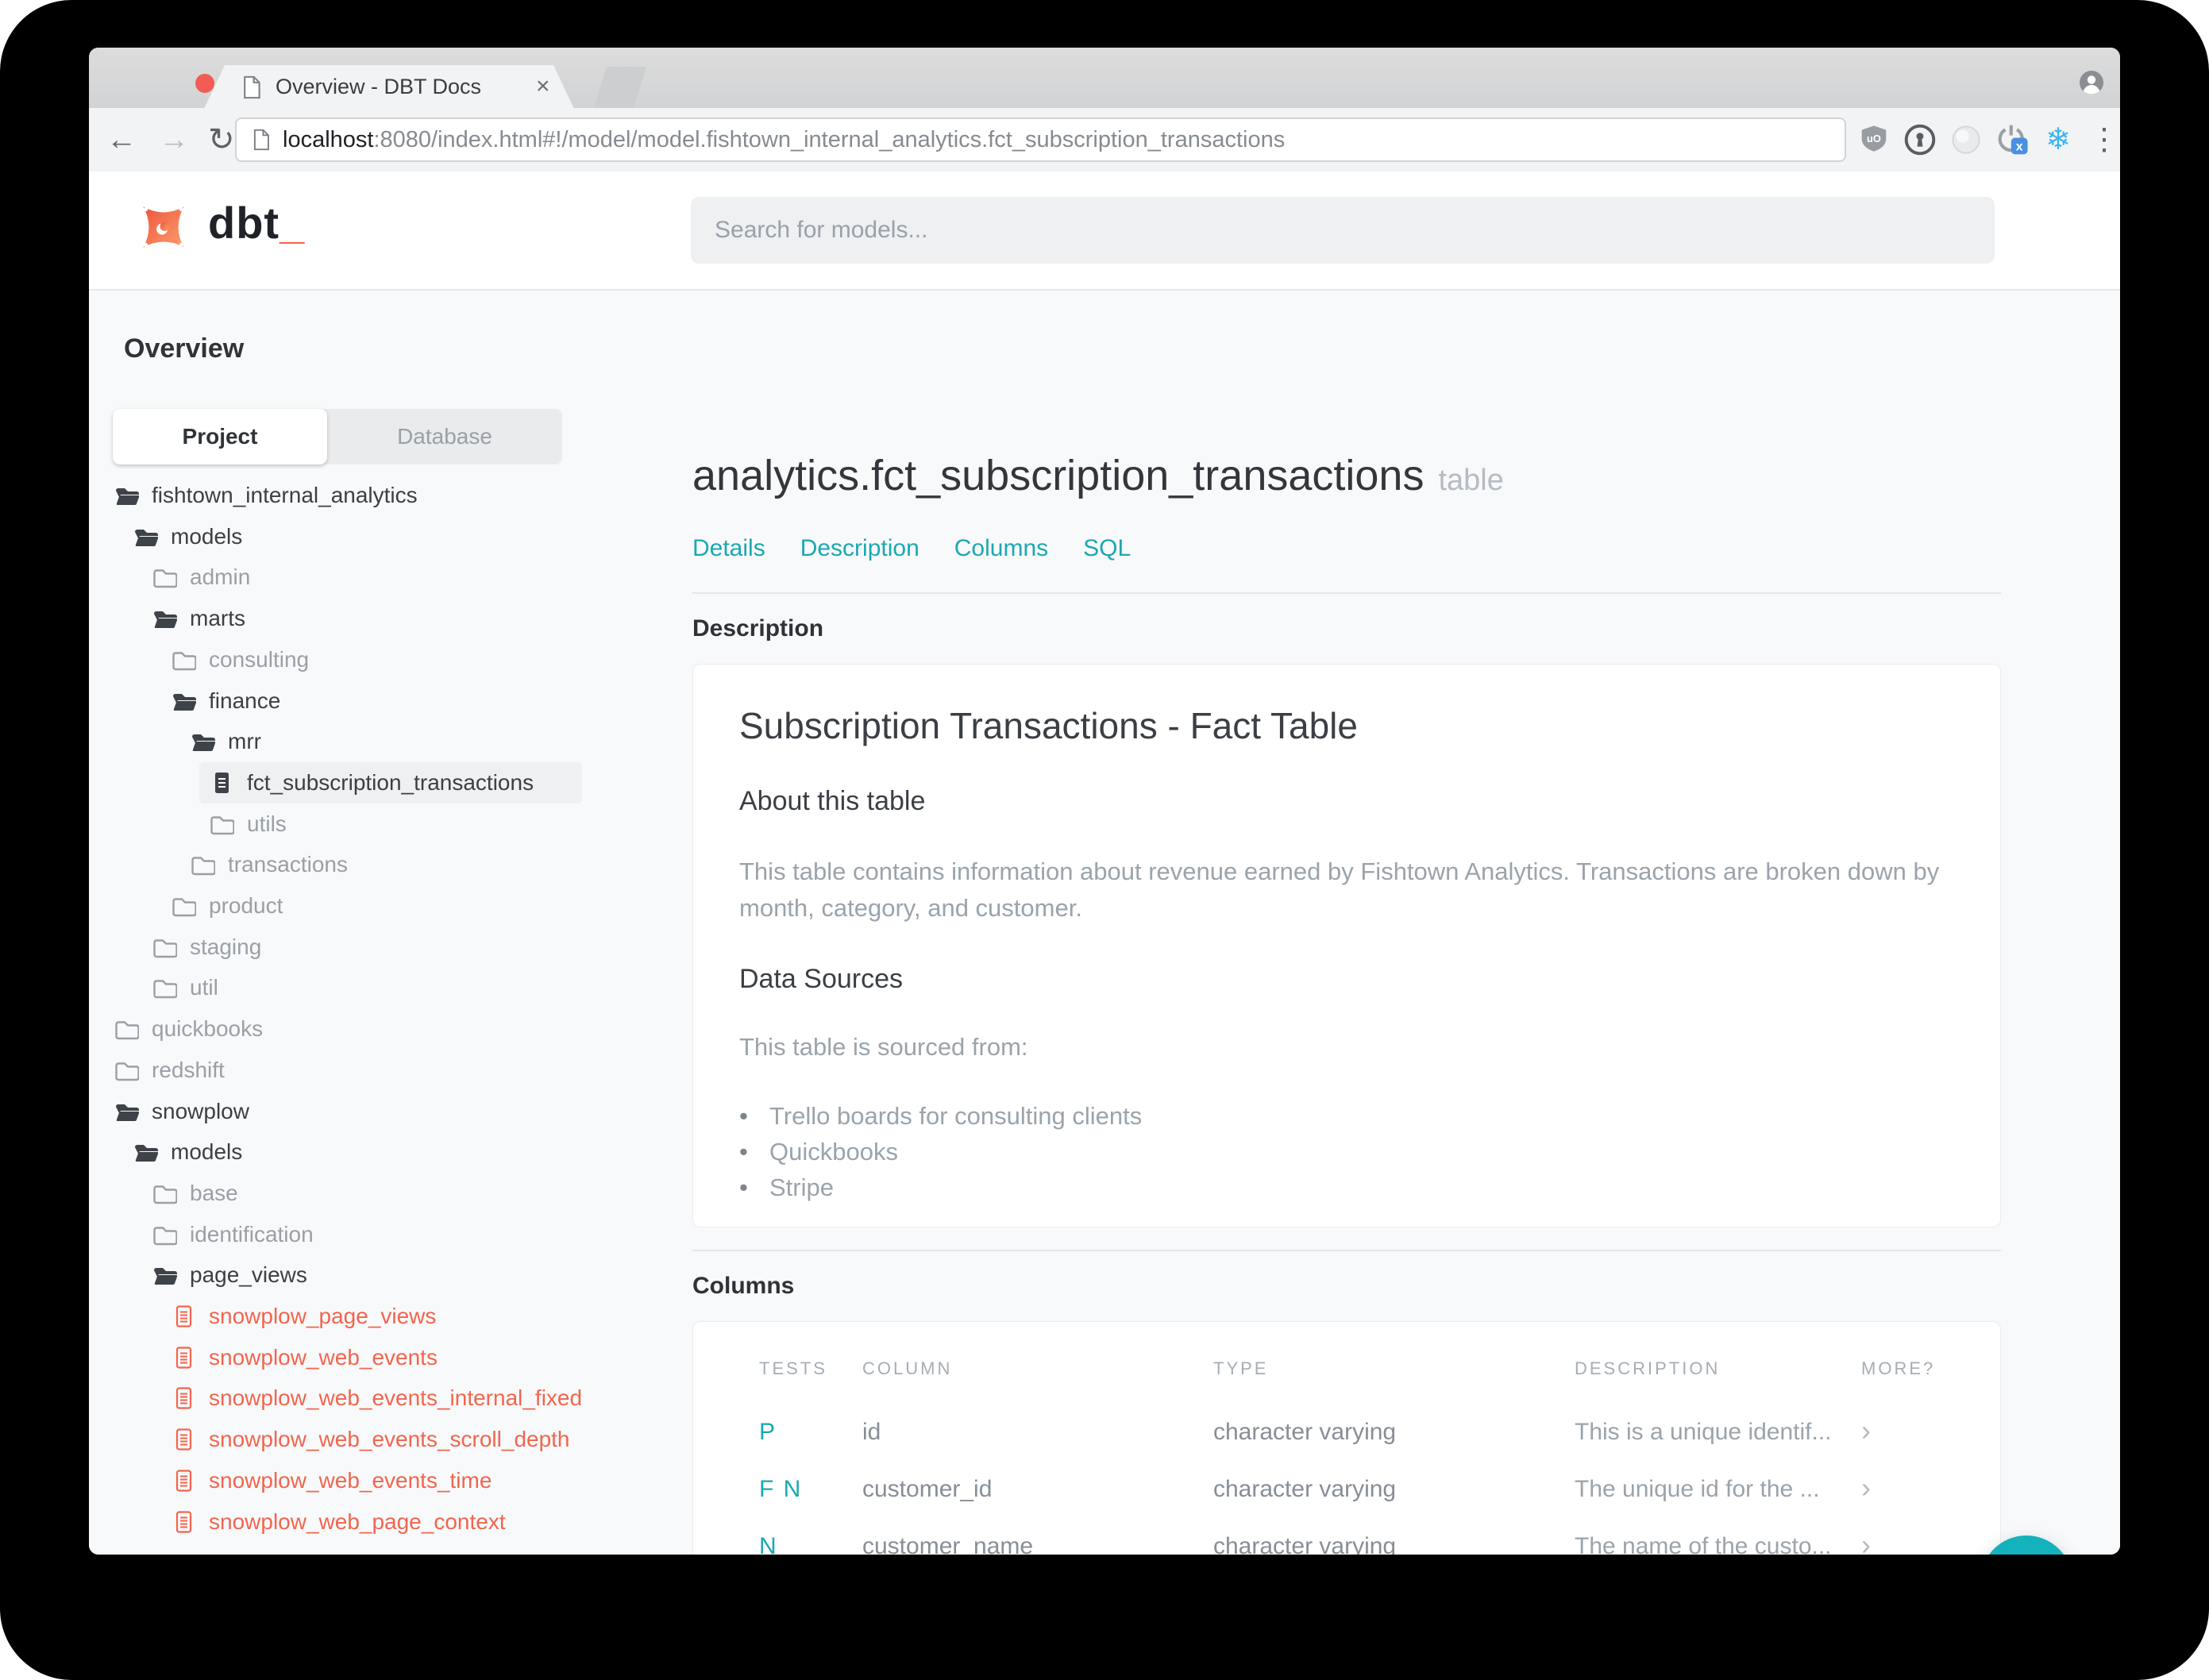 Image resolution: width=2209 pixels, height=1680 pixels. Describe the element at coordinates (1966, 139) in the screenshot. I see `circle-extension-icon` at that location.